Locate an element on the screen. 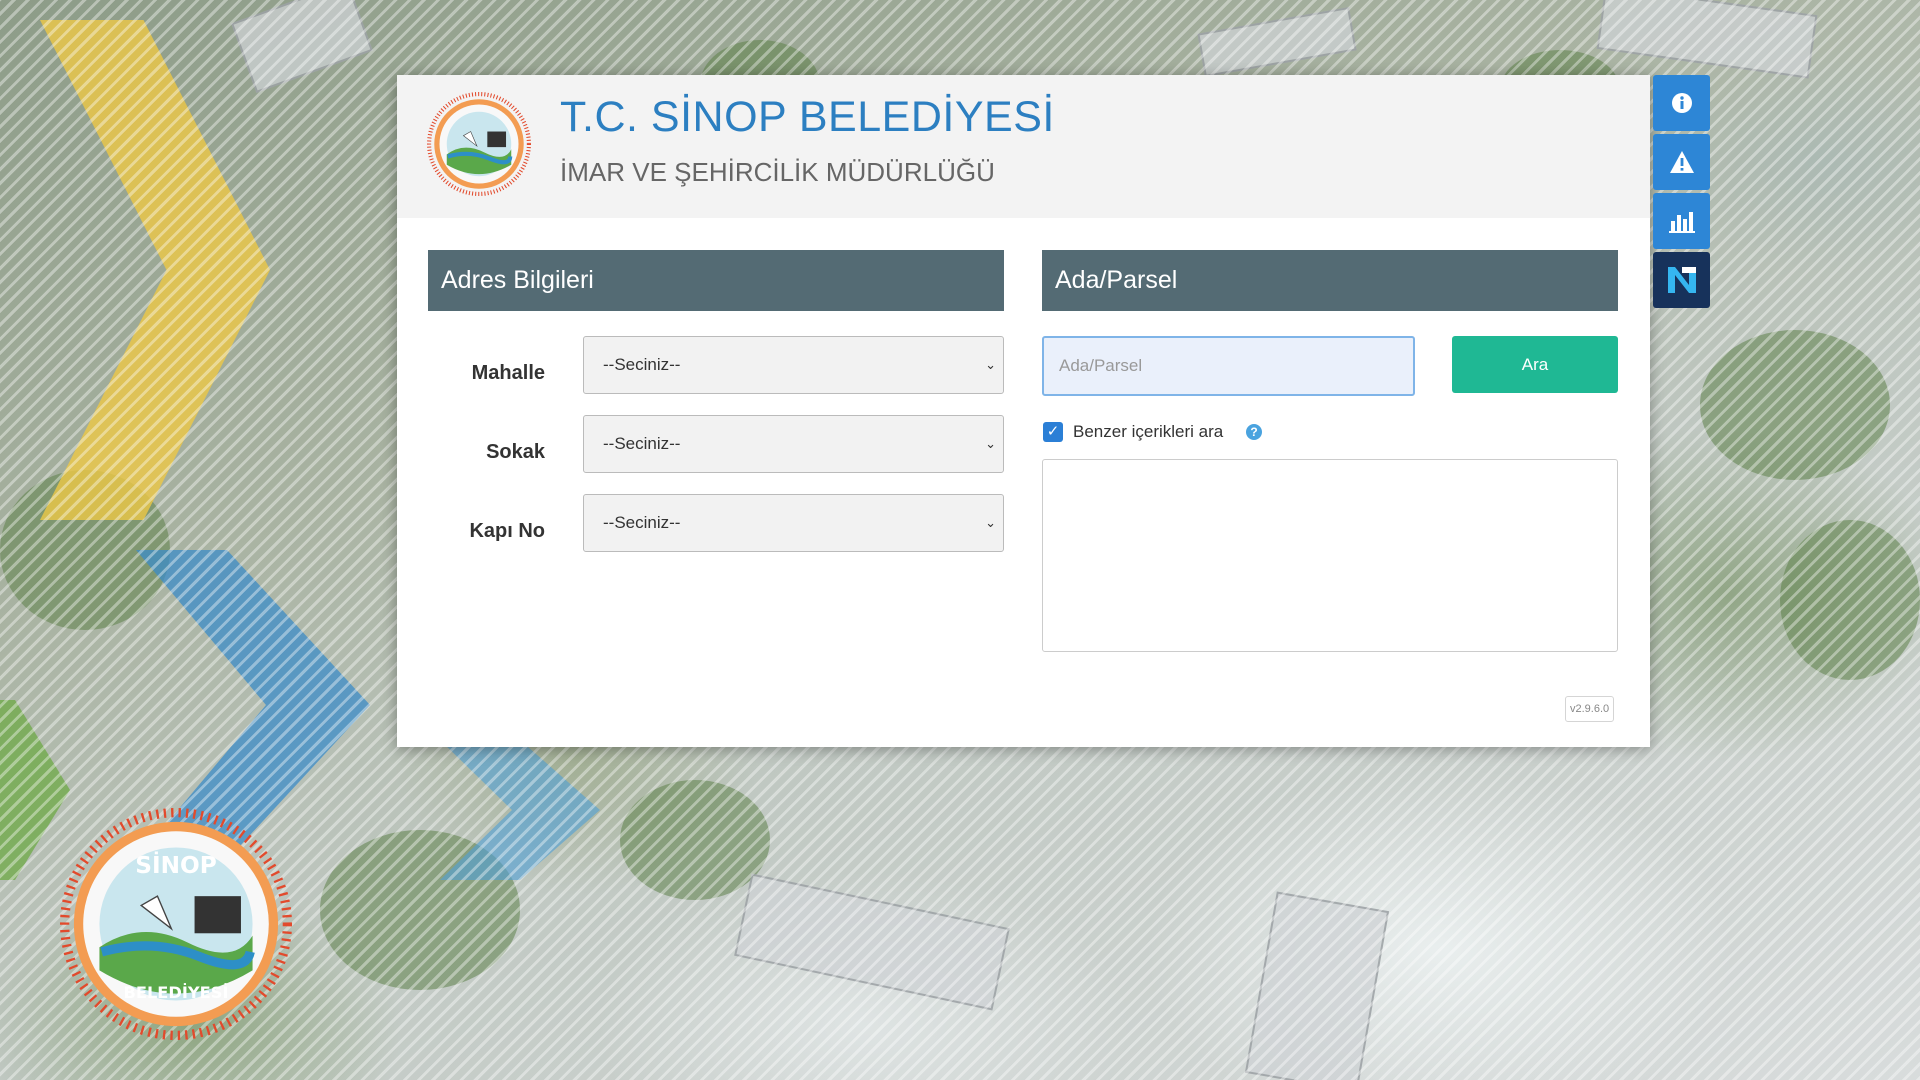 Image resolution: width=1920 pixels, height=1080 pixels. info-icon is located at coordinates (1681, 103).